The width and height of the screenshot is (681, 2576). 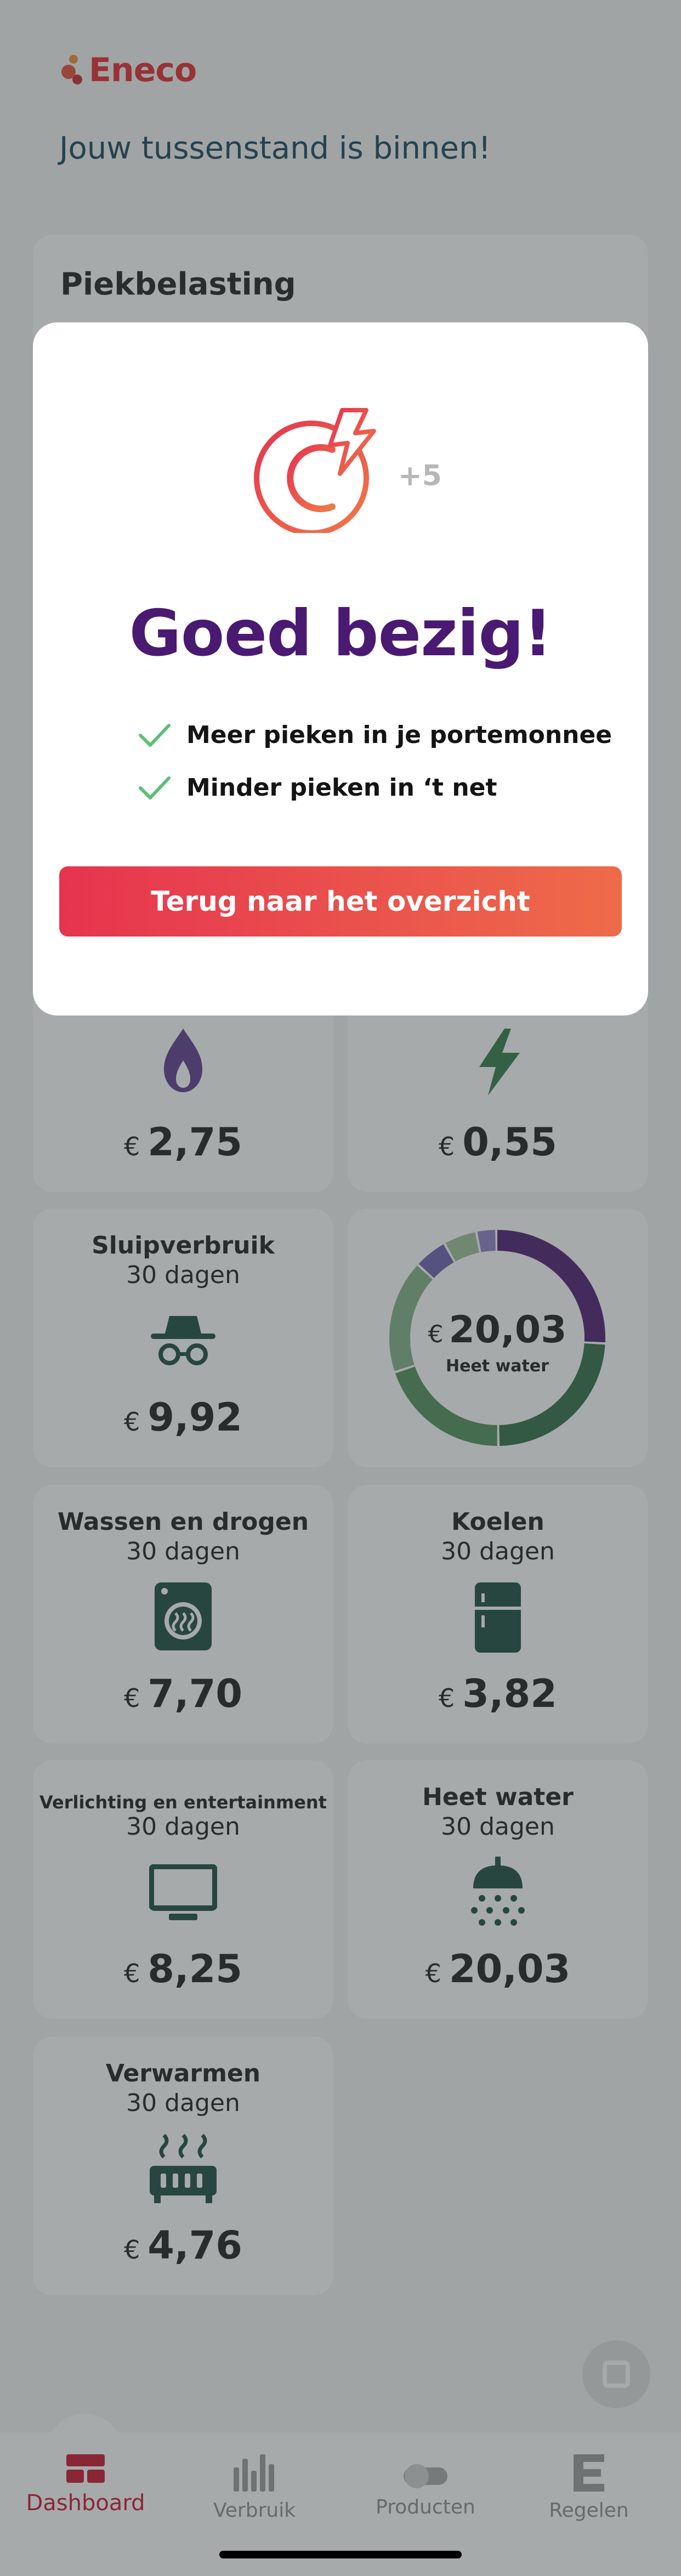 What do you see at coordinates (341, 787) in the screenshot?
I see `benefit-text: Minder pieken in ‘t net` at bounding box center [341, 787].